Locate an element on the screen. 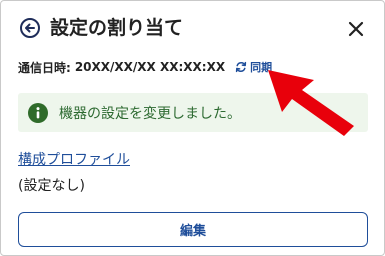 This screenshot has width=385, height=256. red-arrow-annotation is located at coordinates (311, 103).